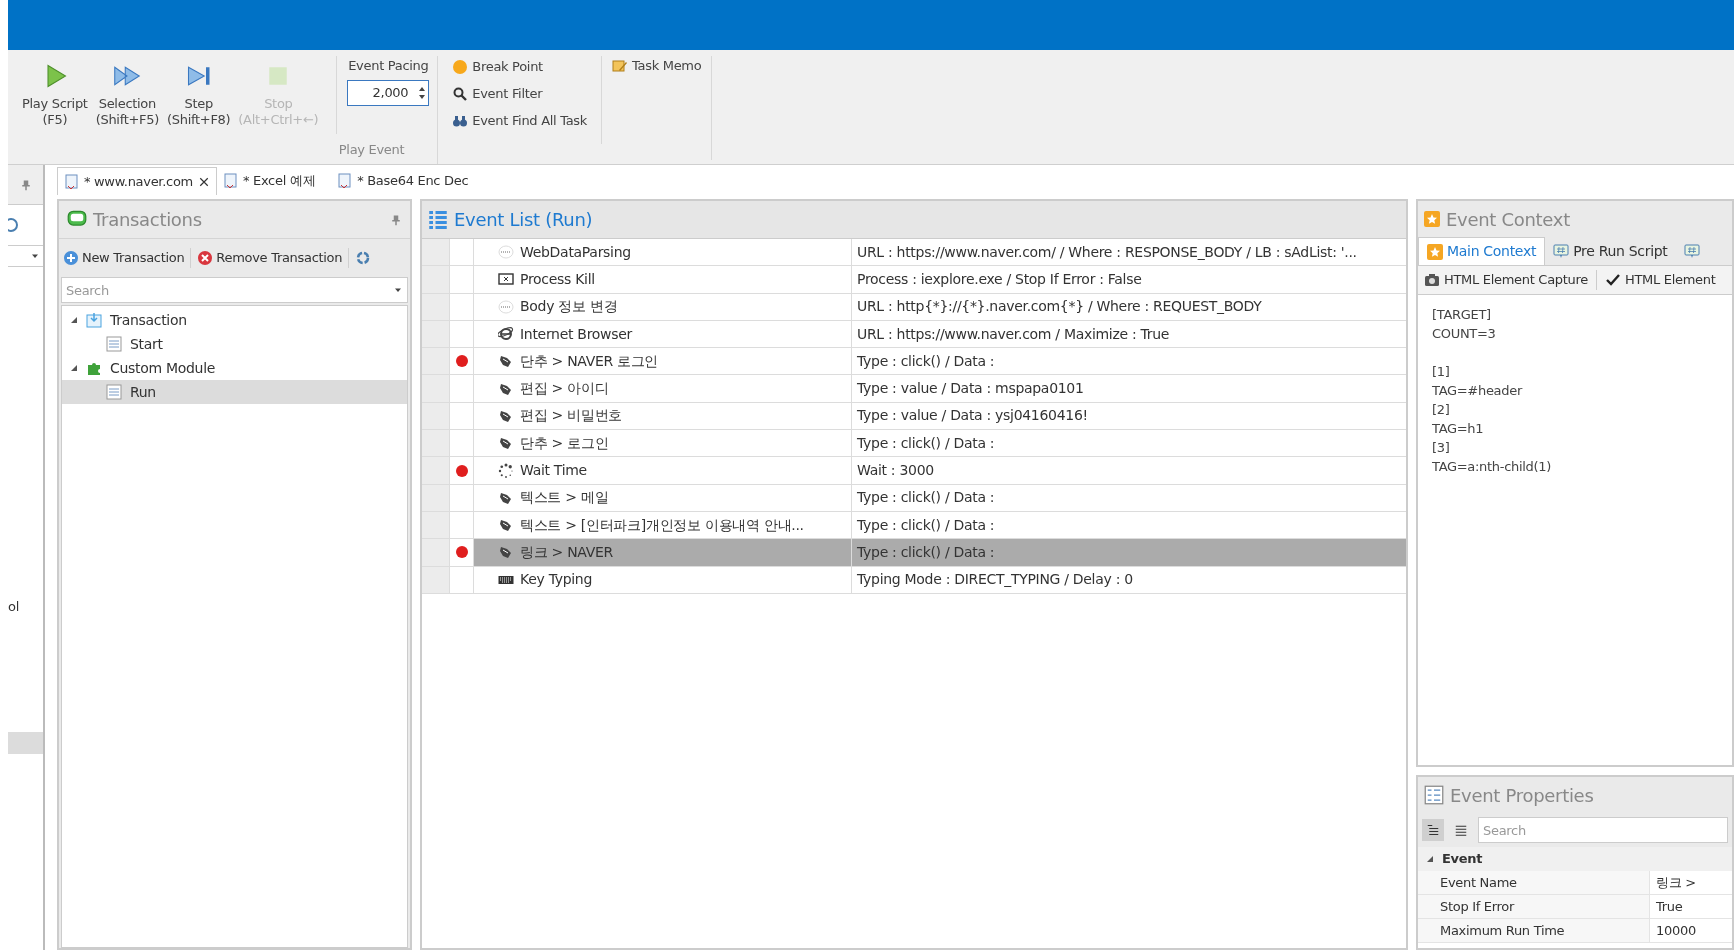  Describe the element at coordinates (972, 416) in the screenshot. I see `event-details: Type : value / Data : ysj04160416!` at that location.